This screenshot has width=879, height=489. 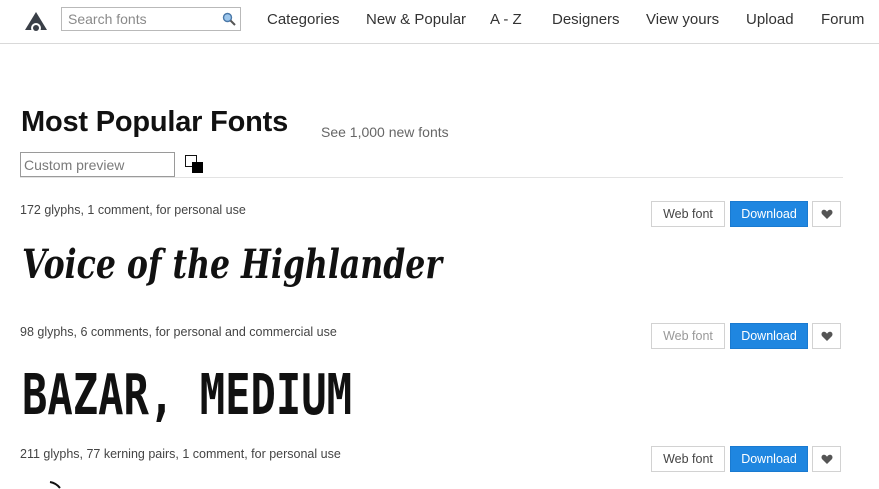 I want to click on nav-categories: Categories, so click(x=303, y=19).